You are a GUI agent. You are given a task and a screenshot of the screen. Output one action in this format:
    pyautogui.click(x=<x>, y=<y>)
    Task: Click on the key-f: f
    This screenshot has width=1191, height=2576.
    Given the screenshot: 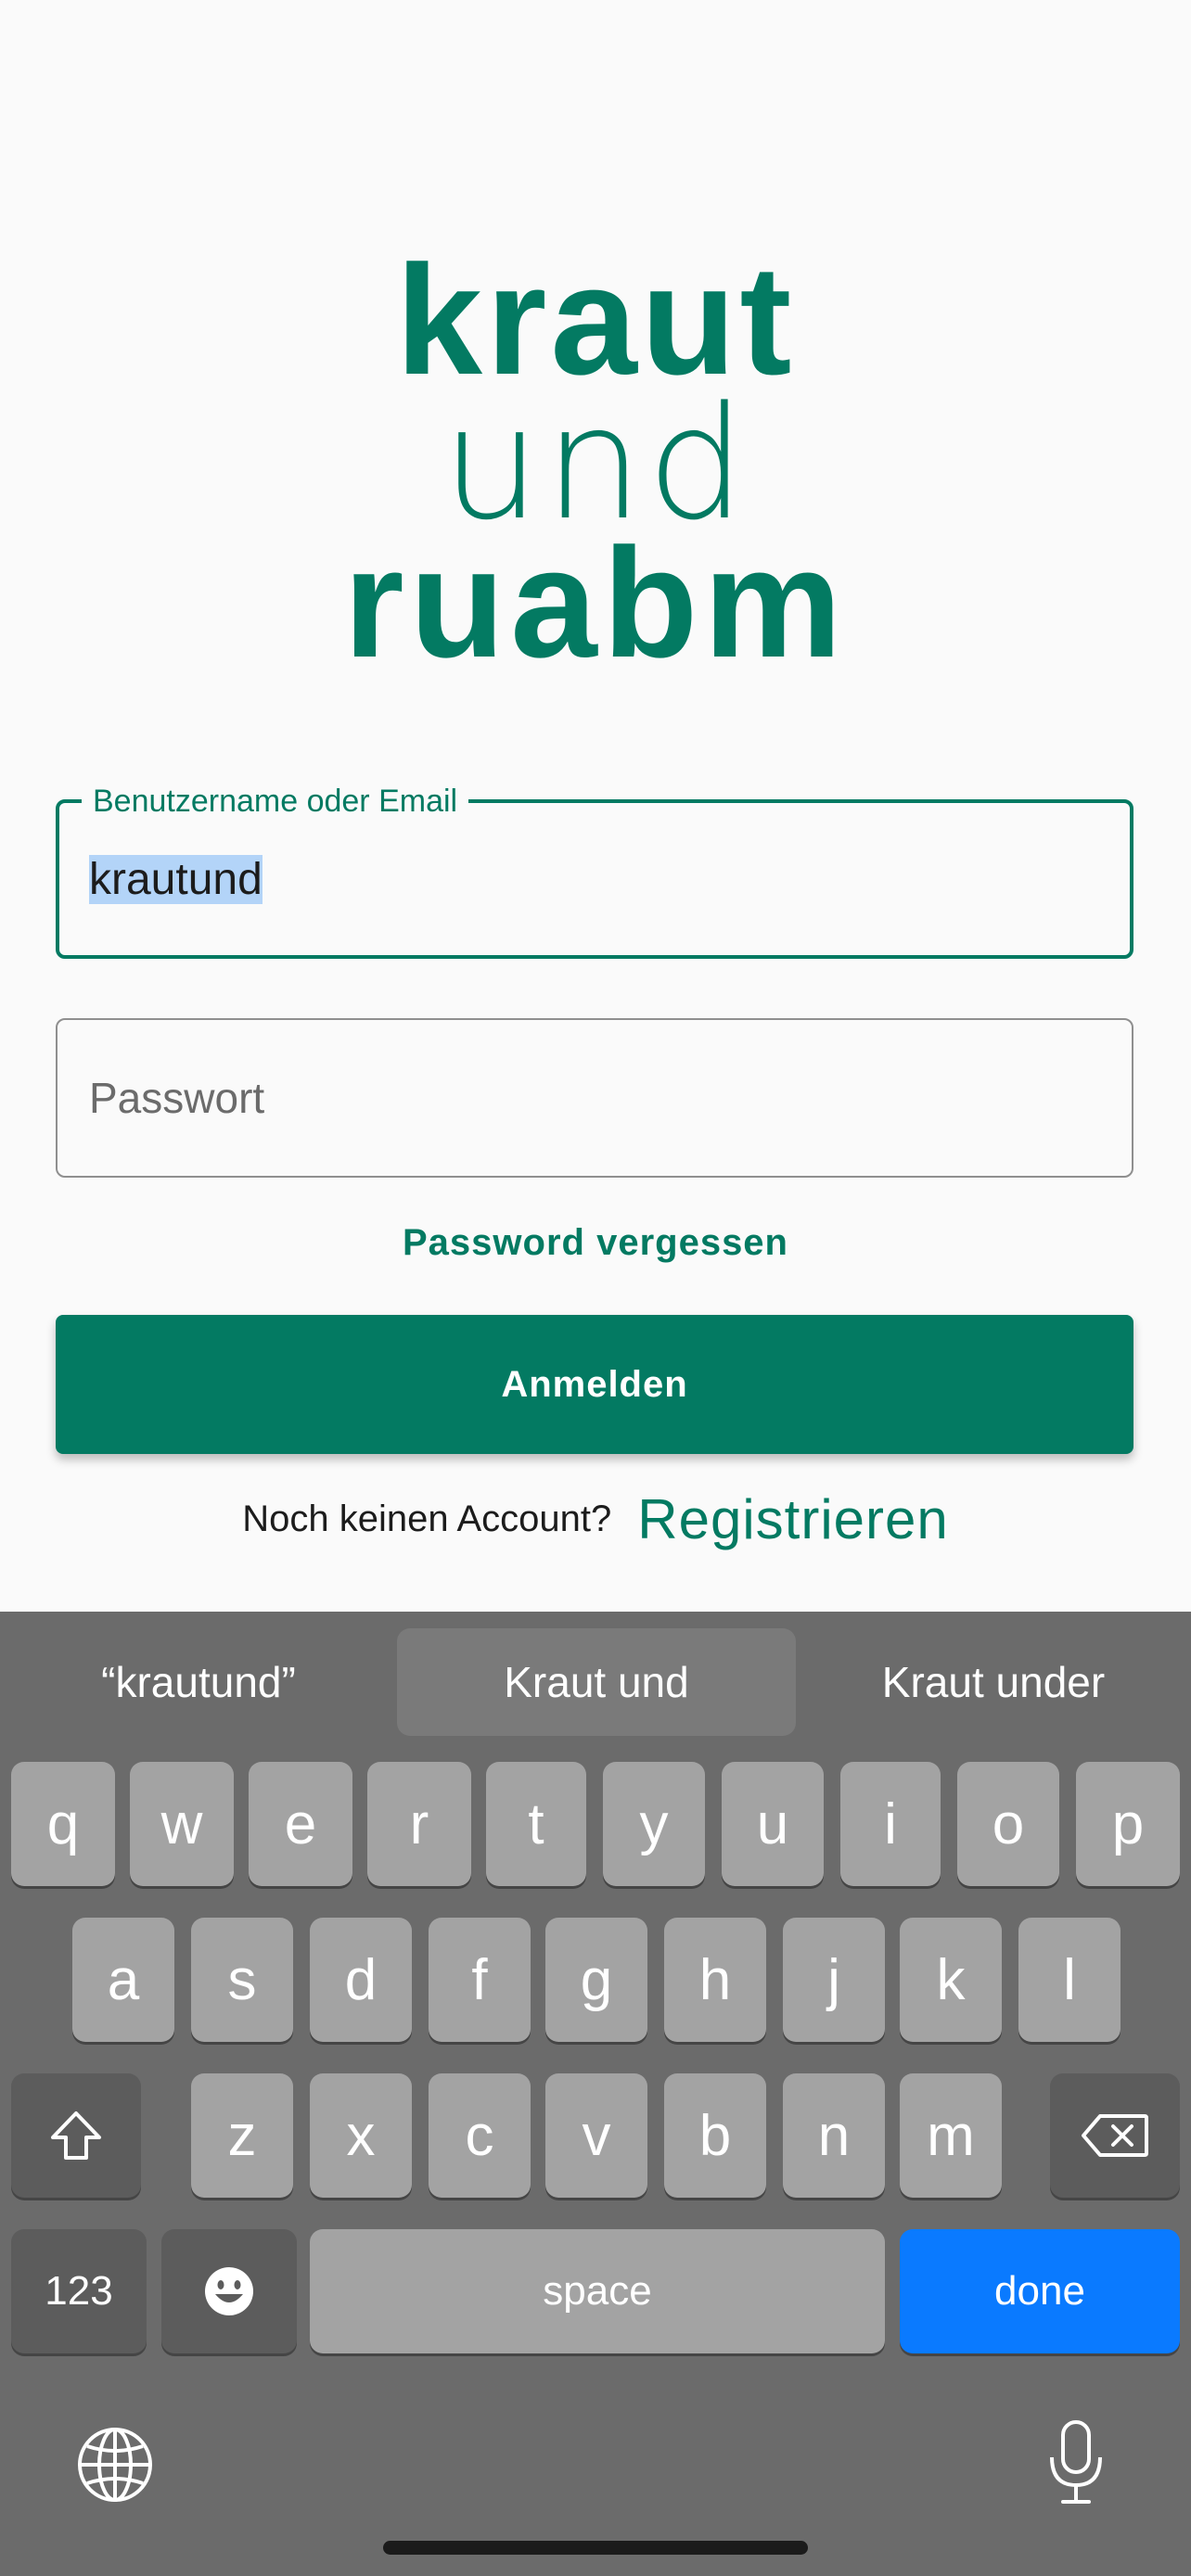 What is the action you would take?
    pyautogui.click(x=480, y=1980)
    